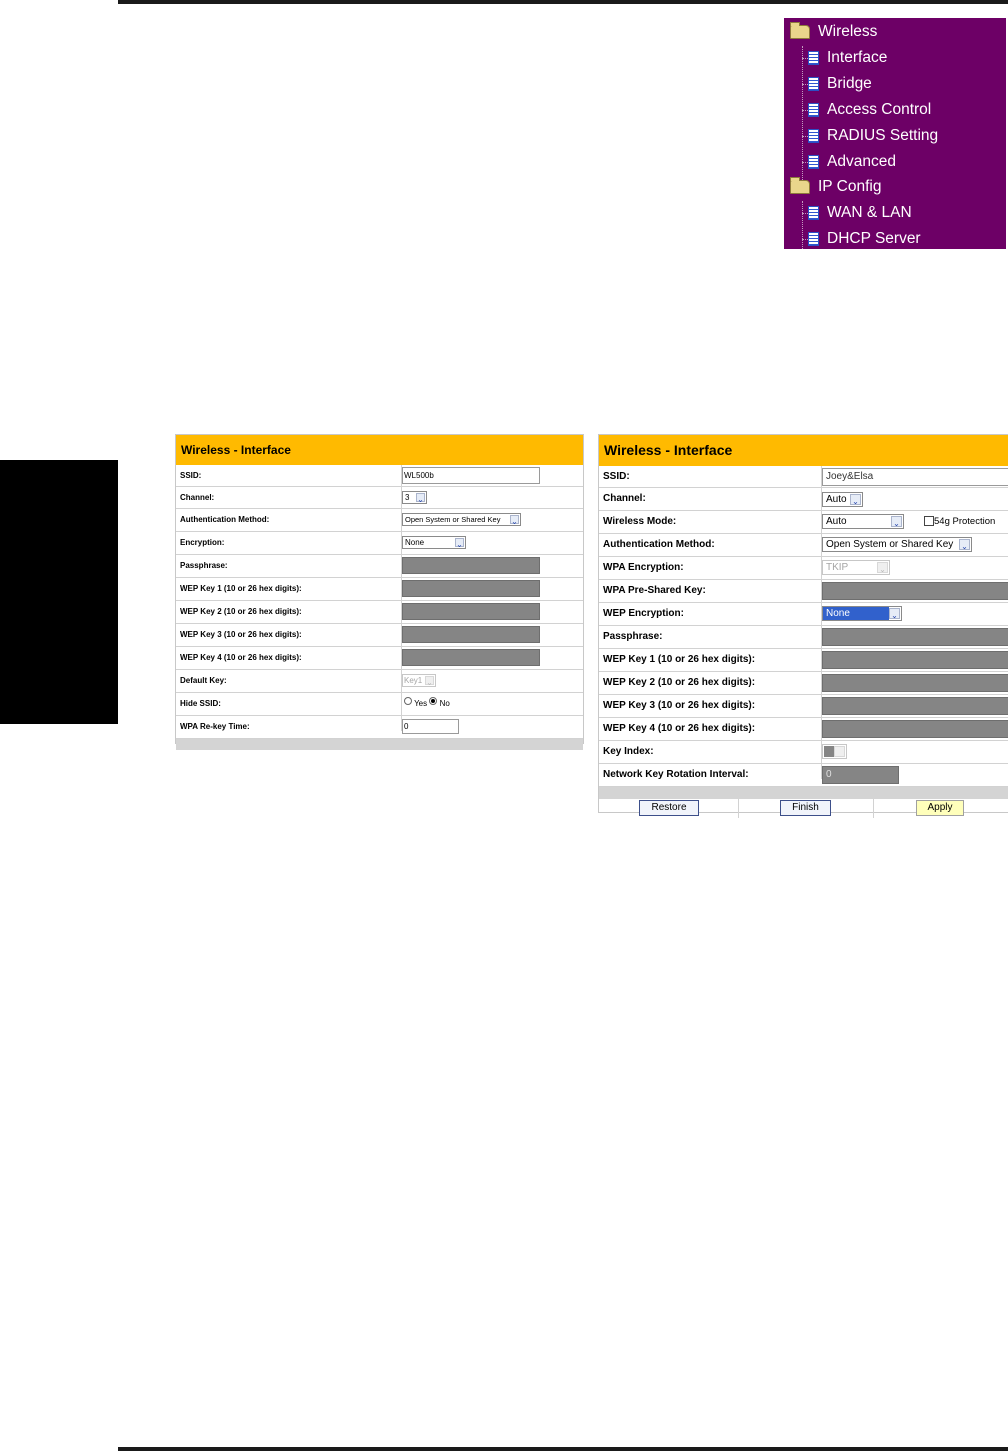 The width and height of the screenshot is (1008, 1452). I want to click on chapter-side-tab, so click(59, 592).